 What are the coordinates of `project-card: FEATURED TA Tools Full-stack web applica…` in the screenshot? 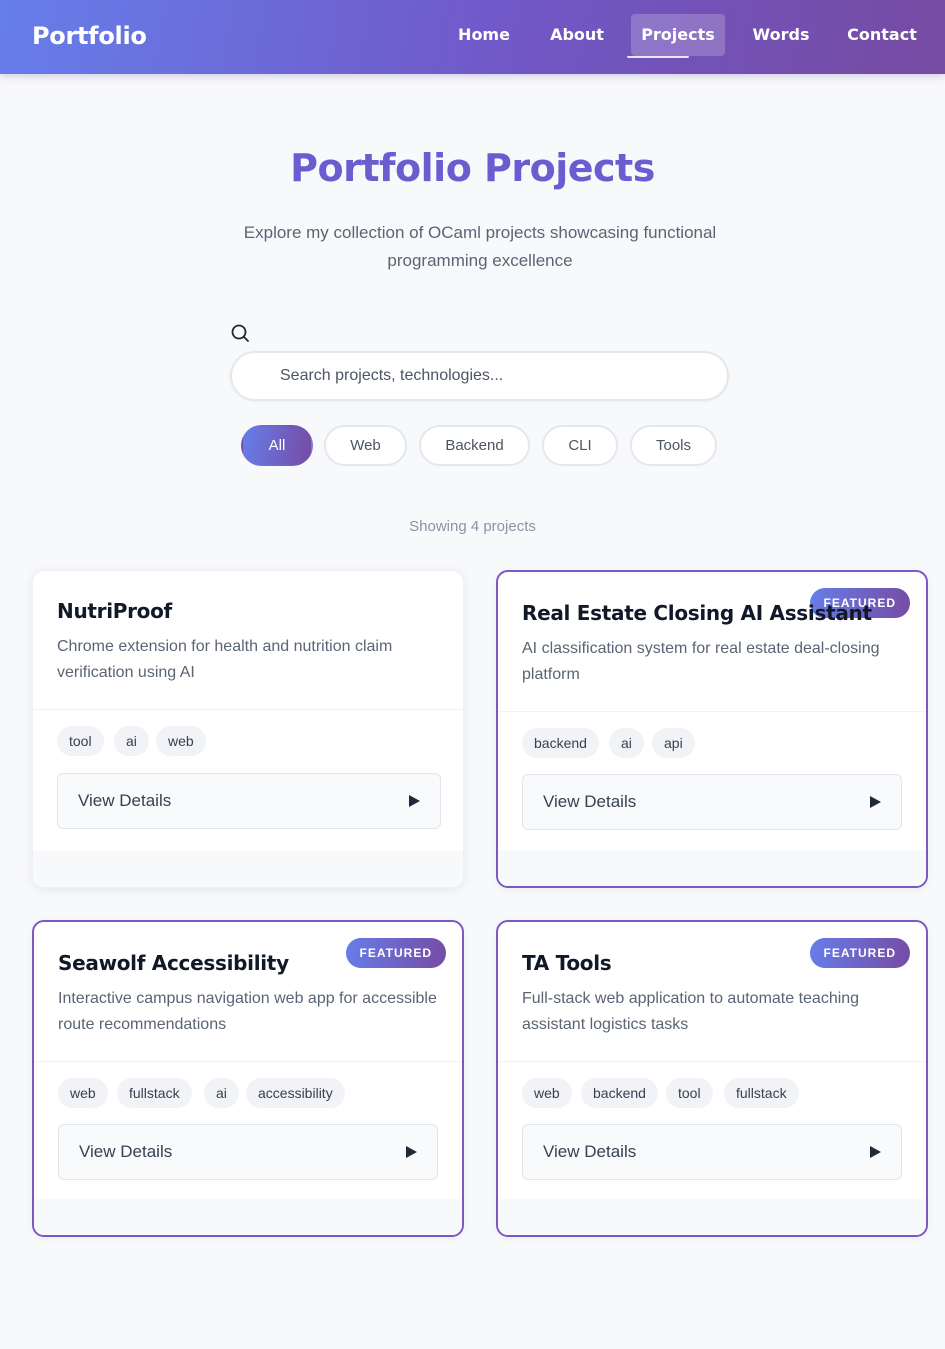 It's located at (712, 1078).